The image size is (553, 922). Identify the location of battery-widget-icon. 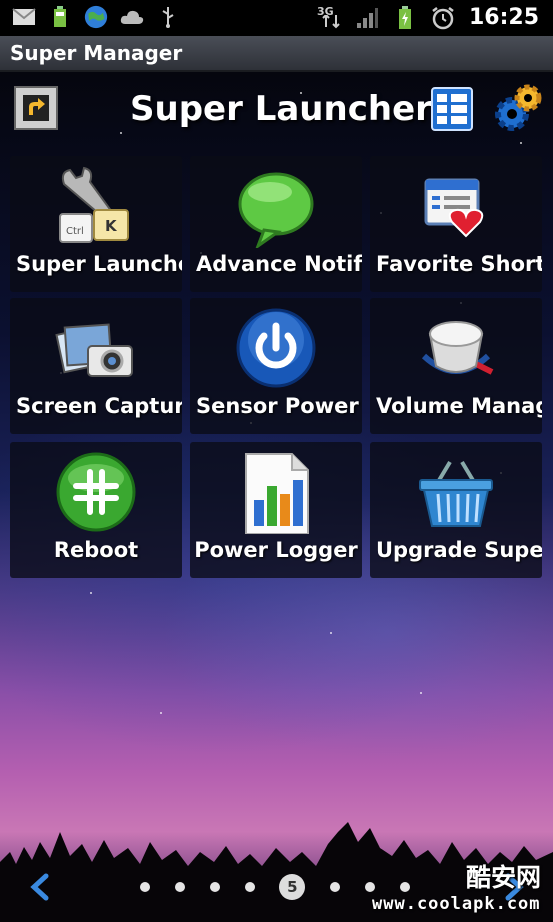
(60, 17).